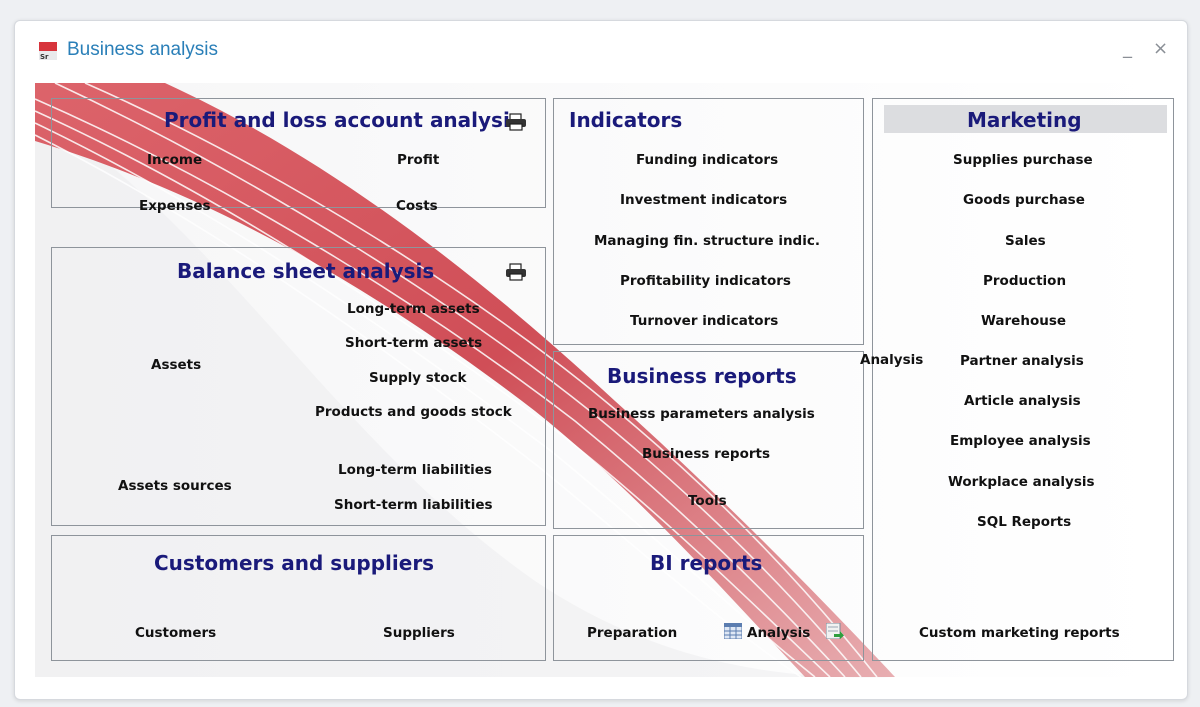  Describe the element at coordinates (601, 52) in the screenshot. I see `title-bar: Sr Business analysis _ ×` at that location.